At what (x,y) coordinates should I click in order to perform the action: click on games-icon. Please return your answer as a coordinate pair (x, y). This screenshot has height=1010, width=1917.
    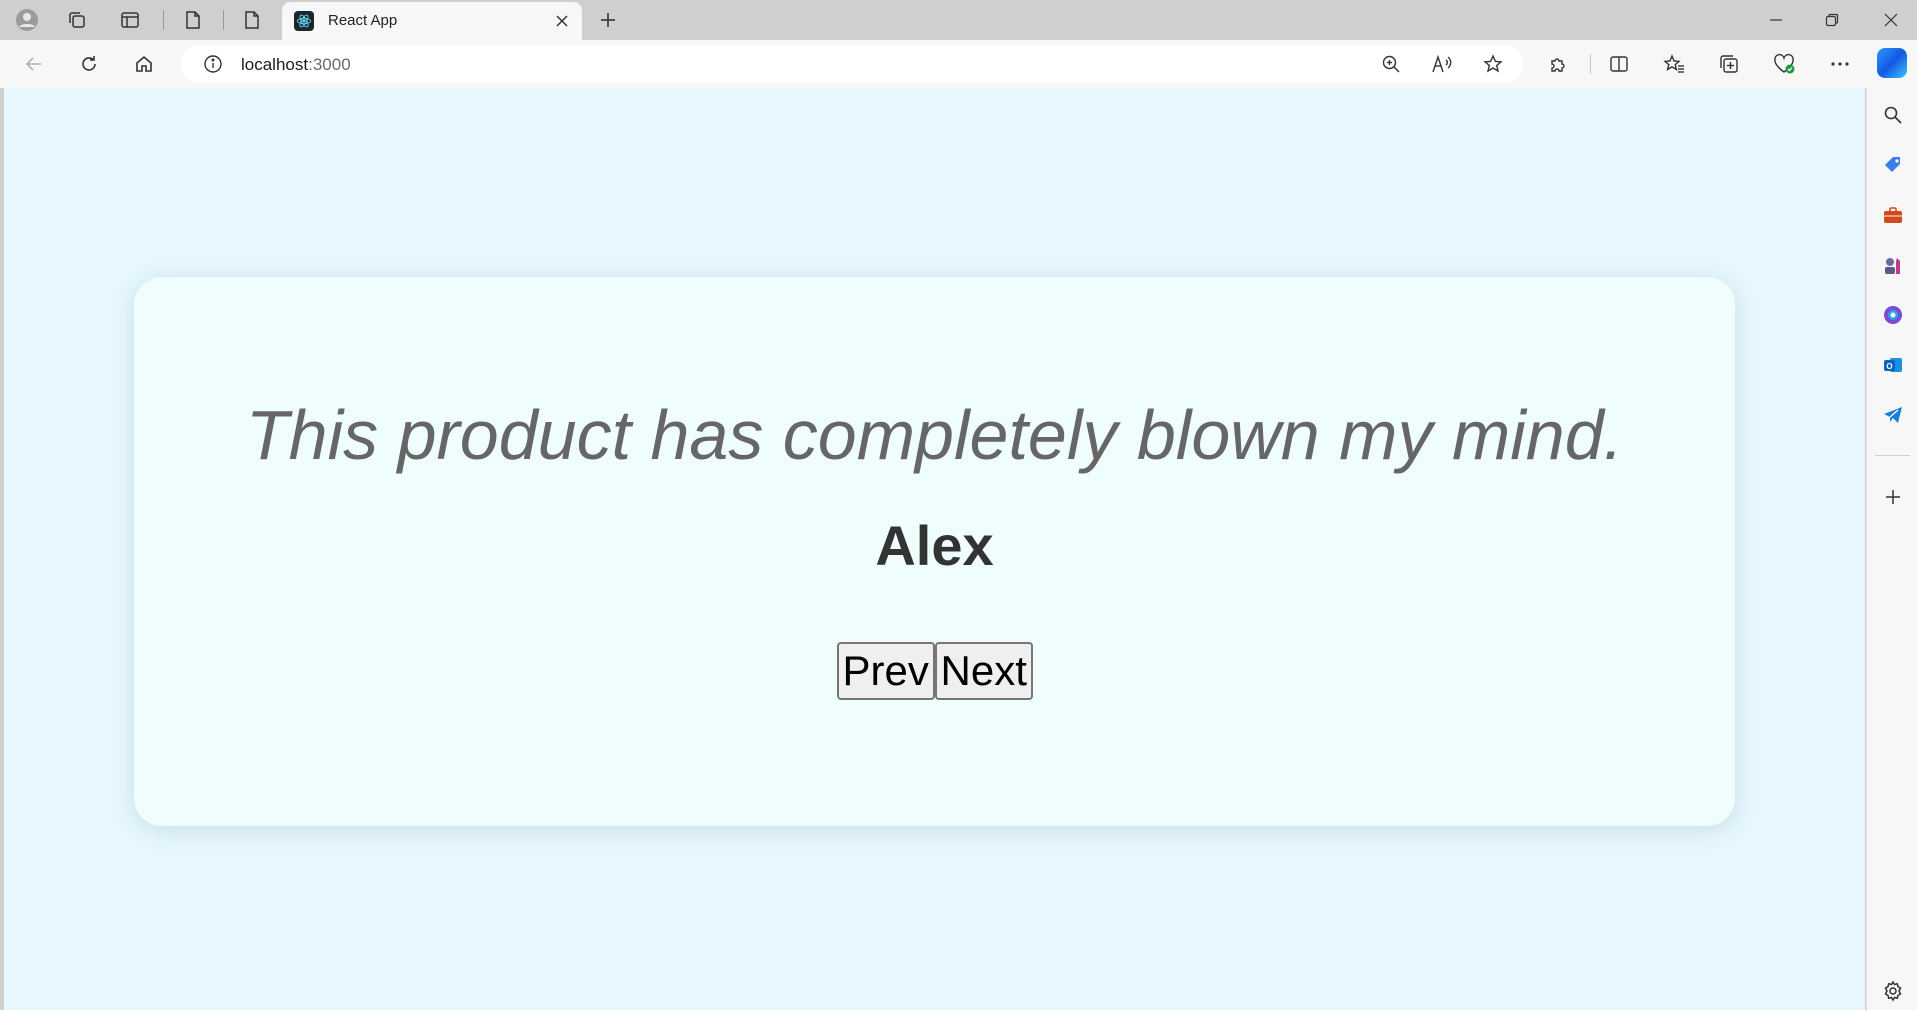
    Looking at the image, I should click on (1893, 265).